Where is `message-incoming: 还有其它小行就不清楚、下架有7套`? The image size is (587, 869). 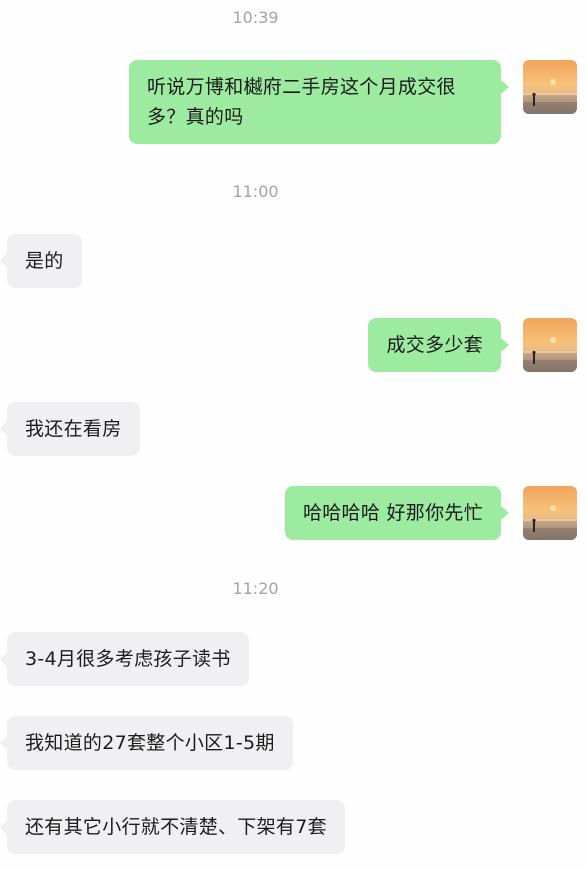 message-incoming: 还有其它小行就不清楚、下架有7套 is located at coordinates (172, 827).